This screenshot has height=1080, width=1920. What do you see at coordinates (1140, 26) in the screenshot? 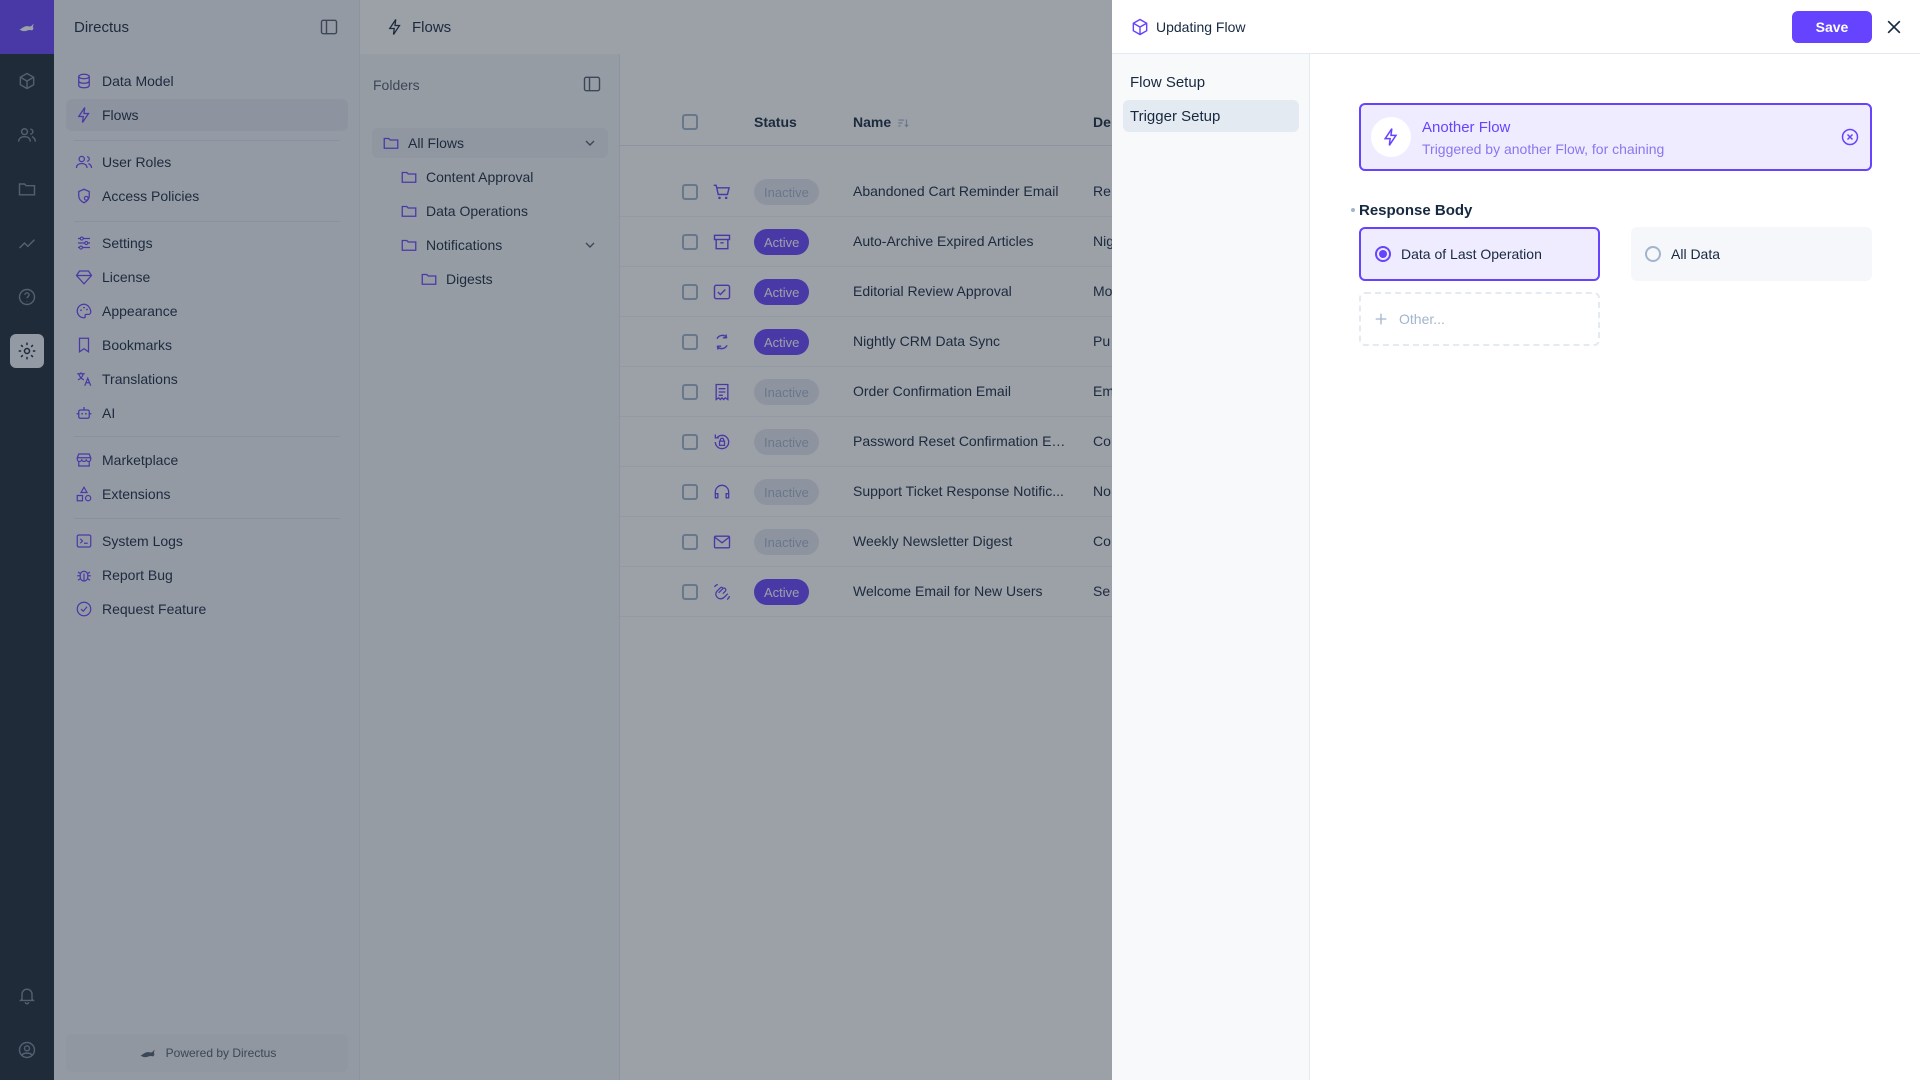
I see `cube-icon` at bounding box center [1140, 26].